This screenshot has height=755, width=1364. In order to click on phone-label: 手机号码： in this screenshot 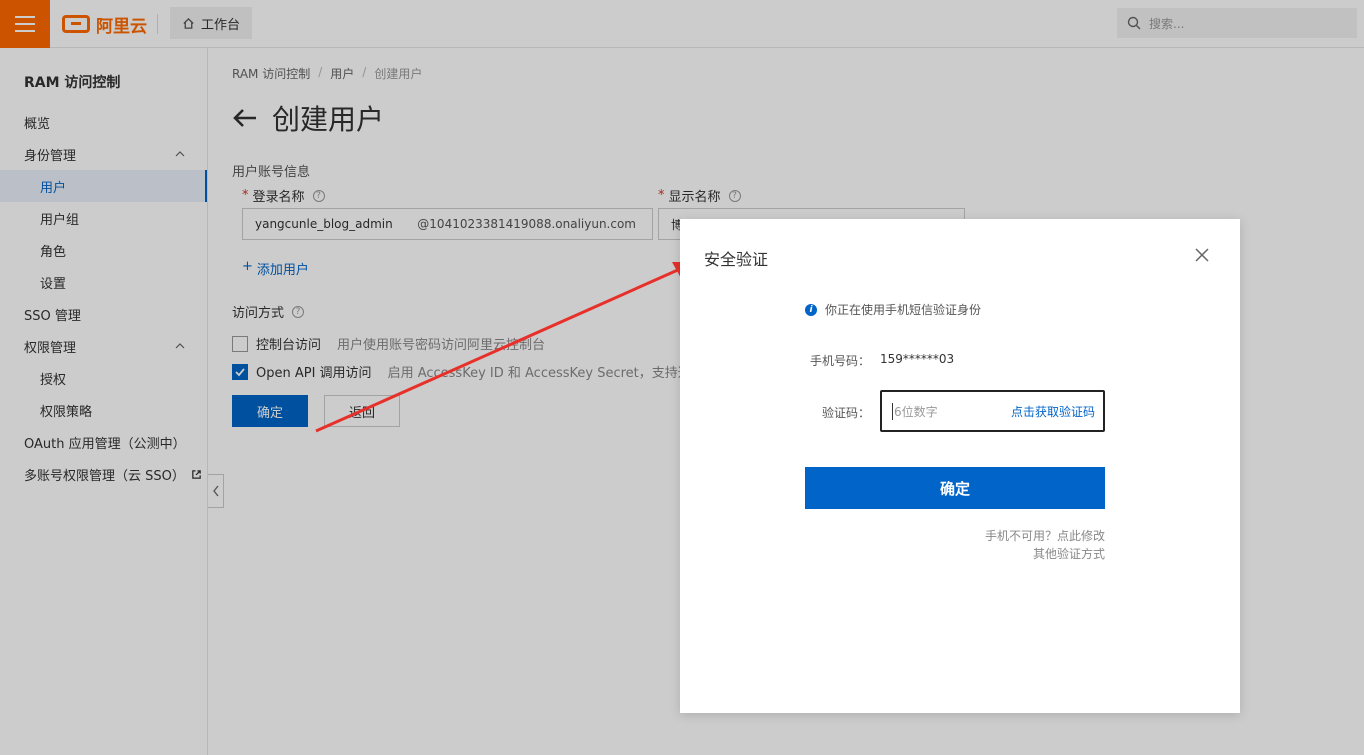, I will do `click(839, 361)`.